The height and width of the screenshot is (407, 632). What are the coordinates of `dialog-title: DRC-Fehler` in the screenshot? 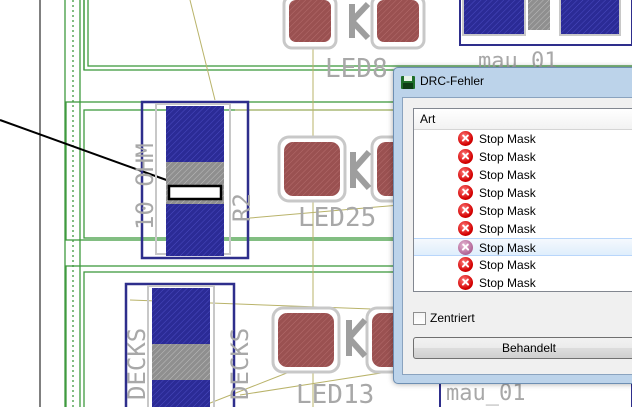 It's located at (452, 81).